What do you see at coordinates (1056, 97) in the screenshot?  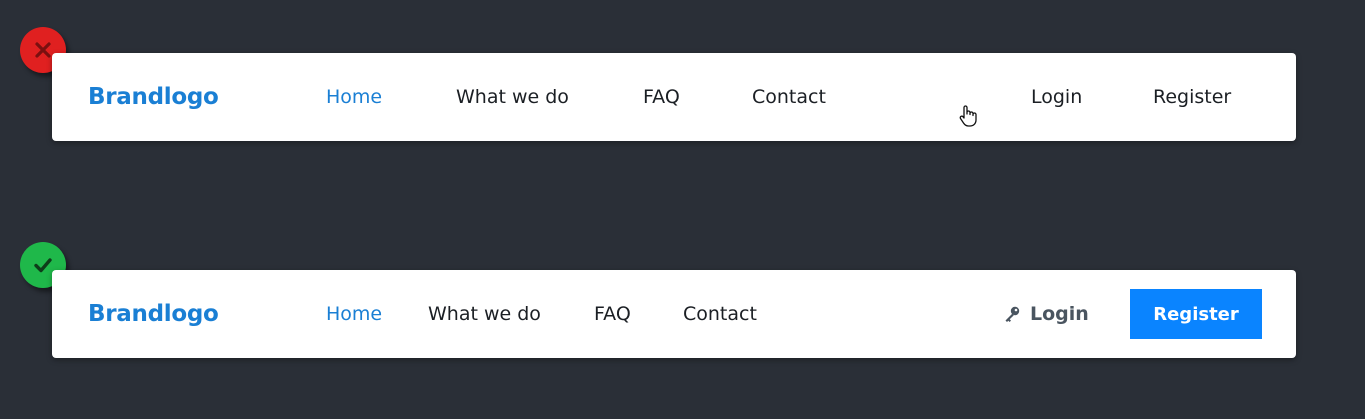 I see `nav-link-login: Login` at bounding box center [1056, 97].